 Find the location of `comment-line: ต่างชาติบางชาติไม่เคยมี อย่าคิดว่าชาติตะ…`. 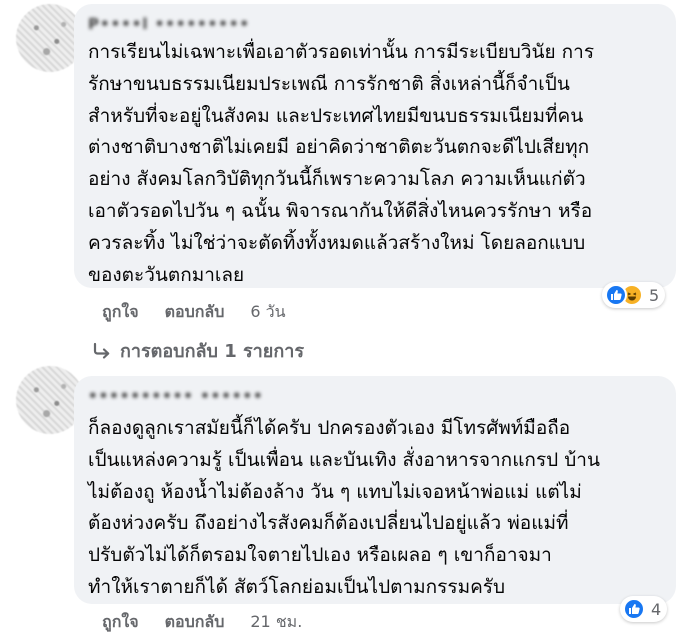

comment-line: ต่างชาติบางชาติไม่เคยมี อย่าคิดว่าชาติตะ… is located at coordinates (339, 147).